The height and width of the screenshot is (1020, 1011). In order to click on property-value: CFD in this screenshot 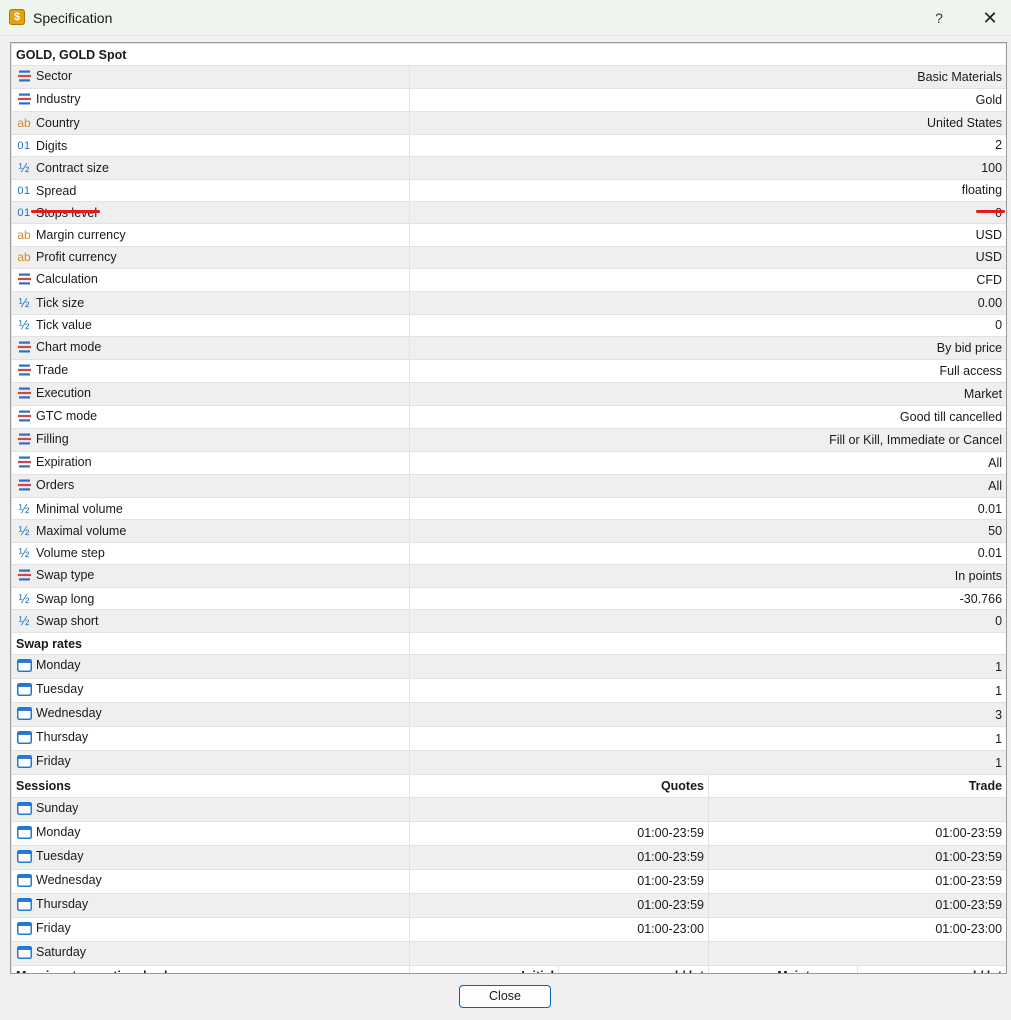, I will do `click(707, 280)`.